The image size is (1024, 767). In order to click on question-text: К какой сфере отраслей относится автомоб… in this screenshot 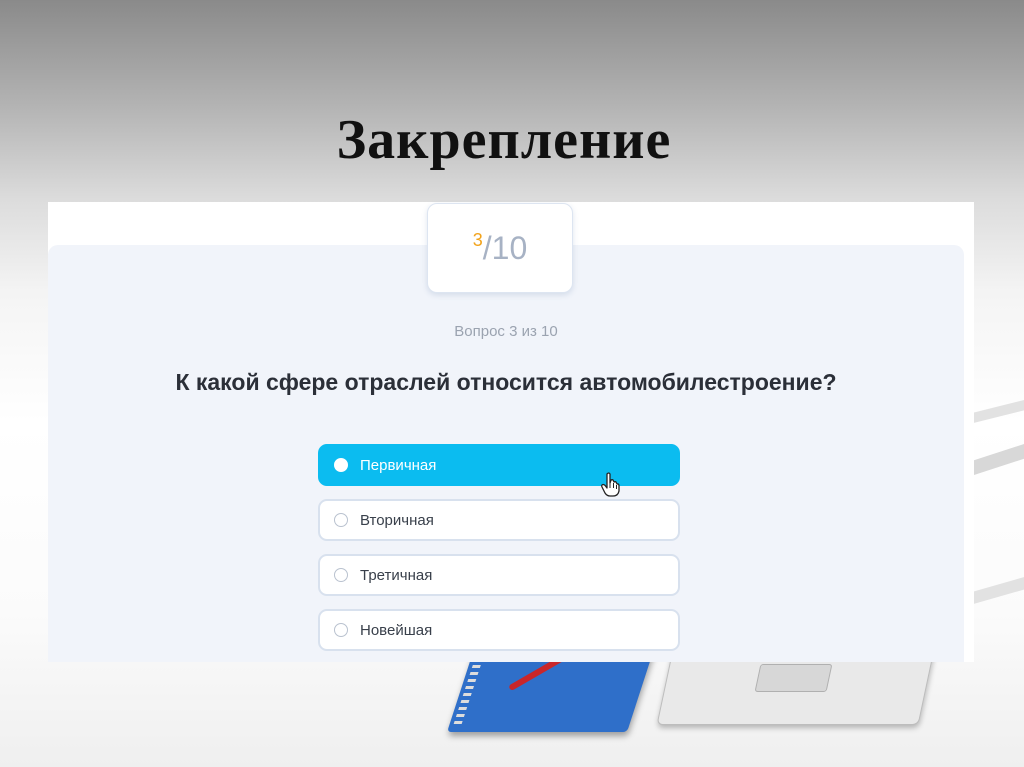, I will do `click(506, 382)`.